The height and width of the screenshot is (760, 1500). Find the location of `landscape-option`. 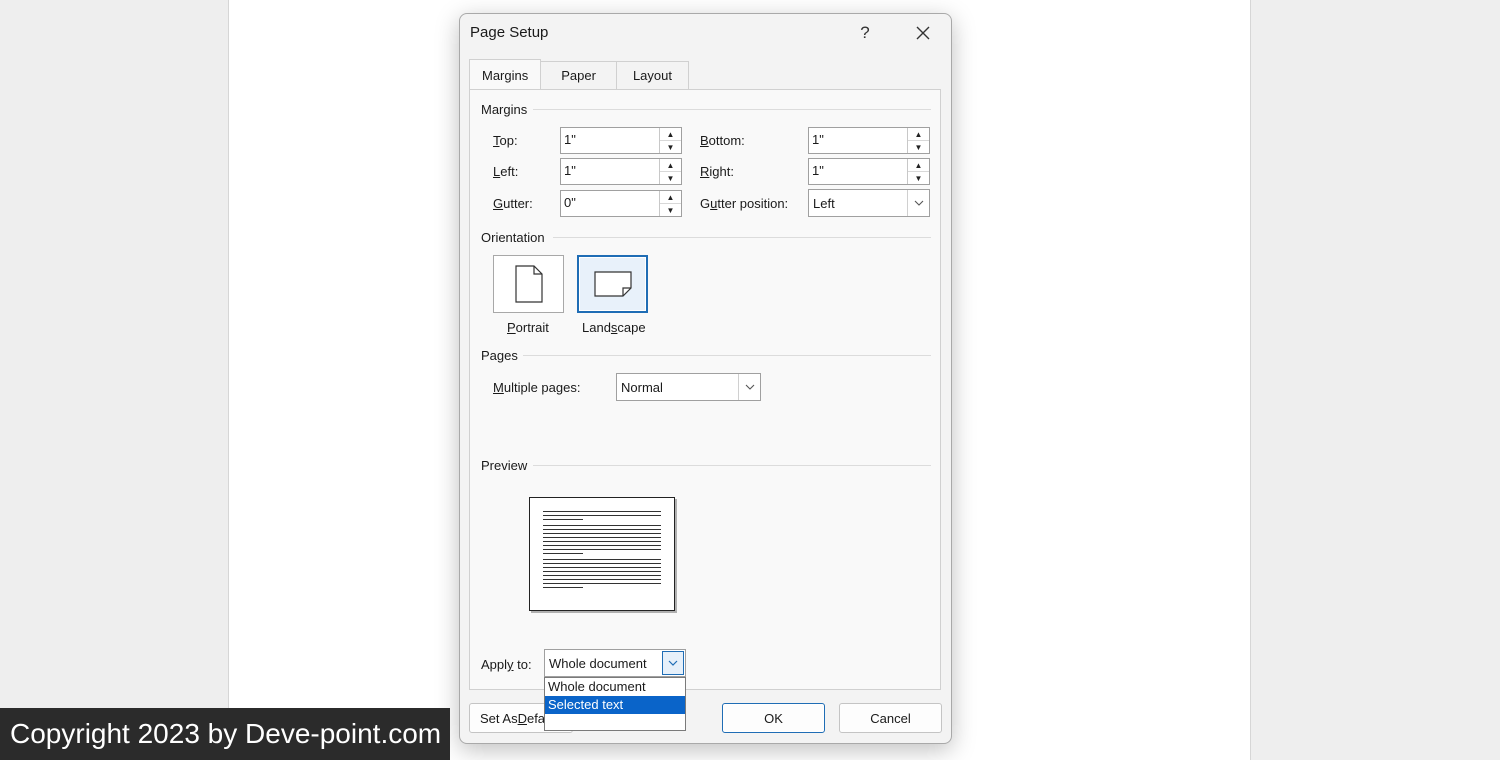

landscape-option is located at coordinates (612, 284).